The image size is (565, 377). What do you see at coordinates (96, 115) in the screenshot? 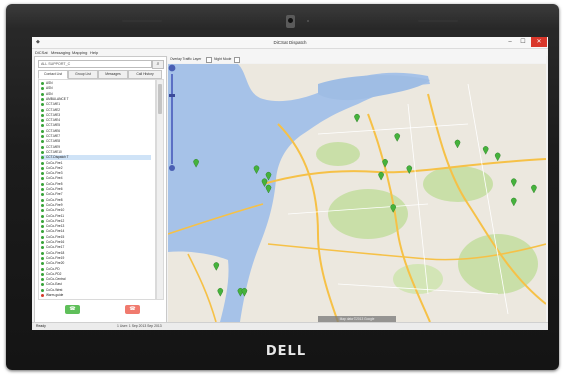
I see `list-item: CCT-ME3` at bounding box center [96, 115].